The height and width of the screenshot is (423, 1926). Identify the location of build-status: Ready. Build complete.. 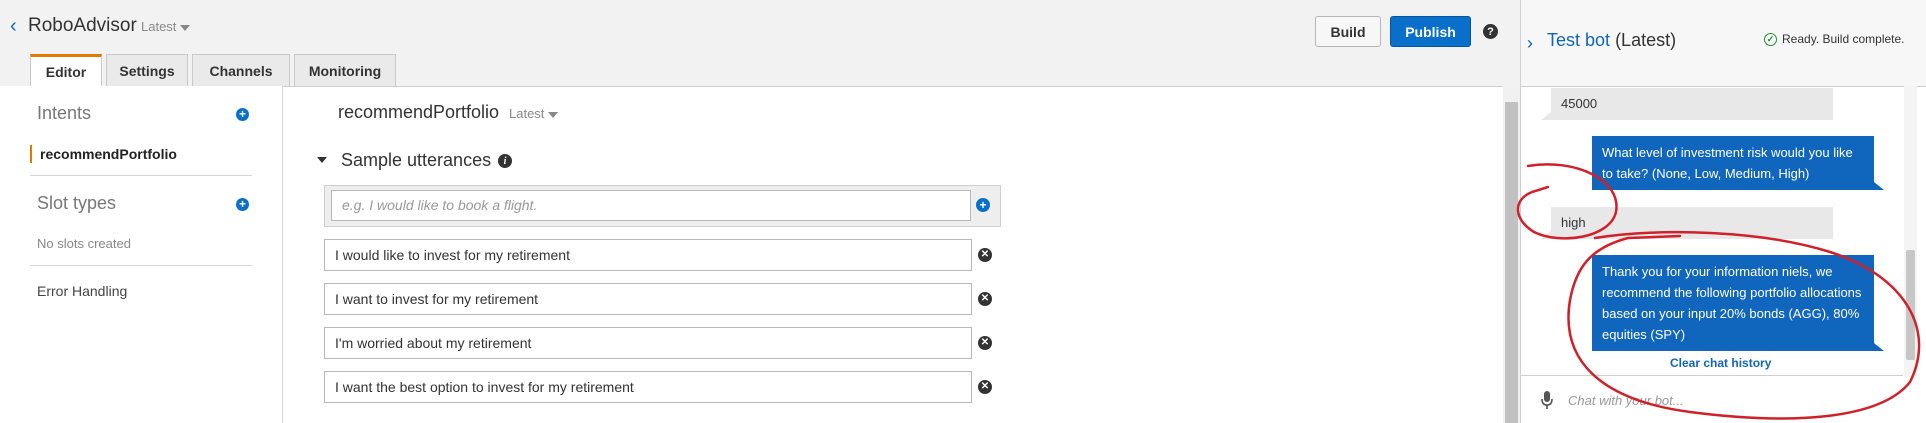
(1843, 39).